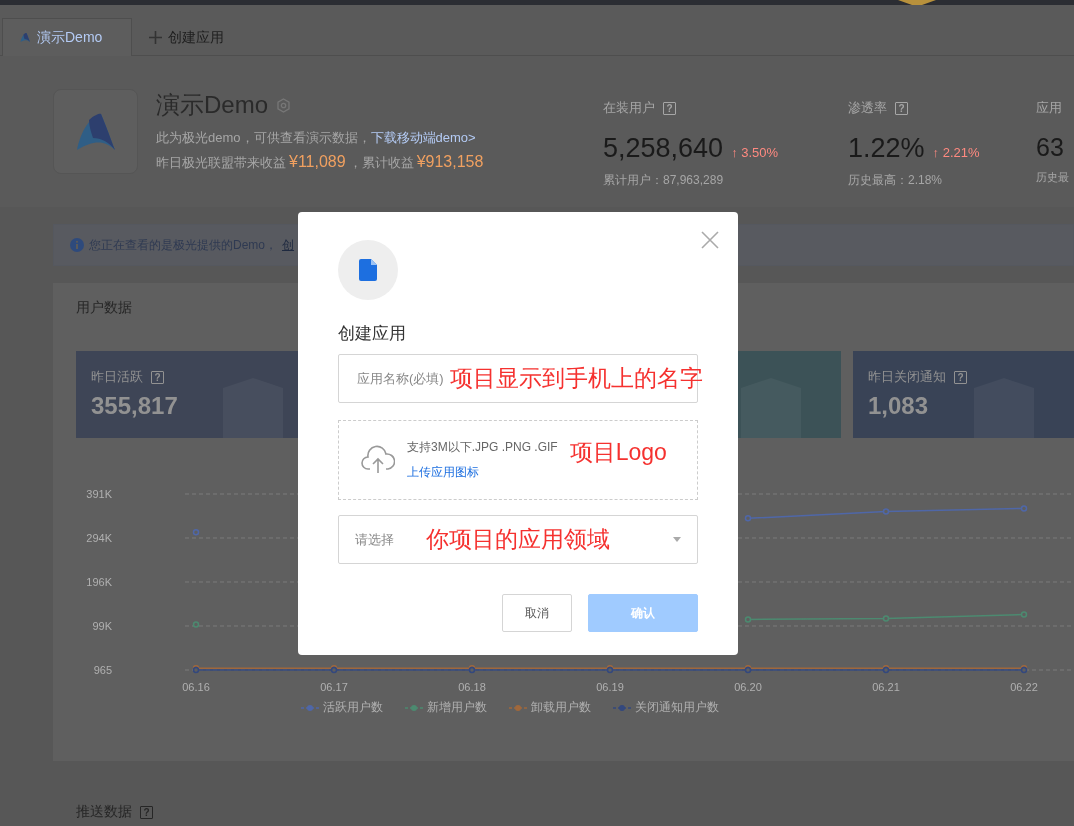 The width and height of the screenshot is (1074, 826). What do you see at coordinates (899, 406) in the screenshot?
I see `card-value: 1,083` at bounding box center [899, 406].